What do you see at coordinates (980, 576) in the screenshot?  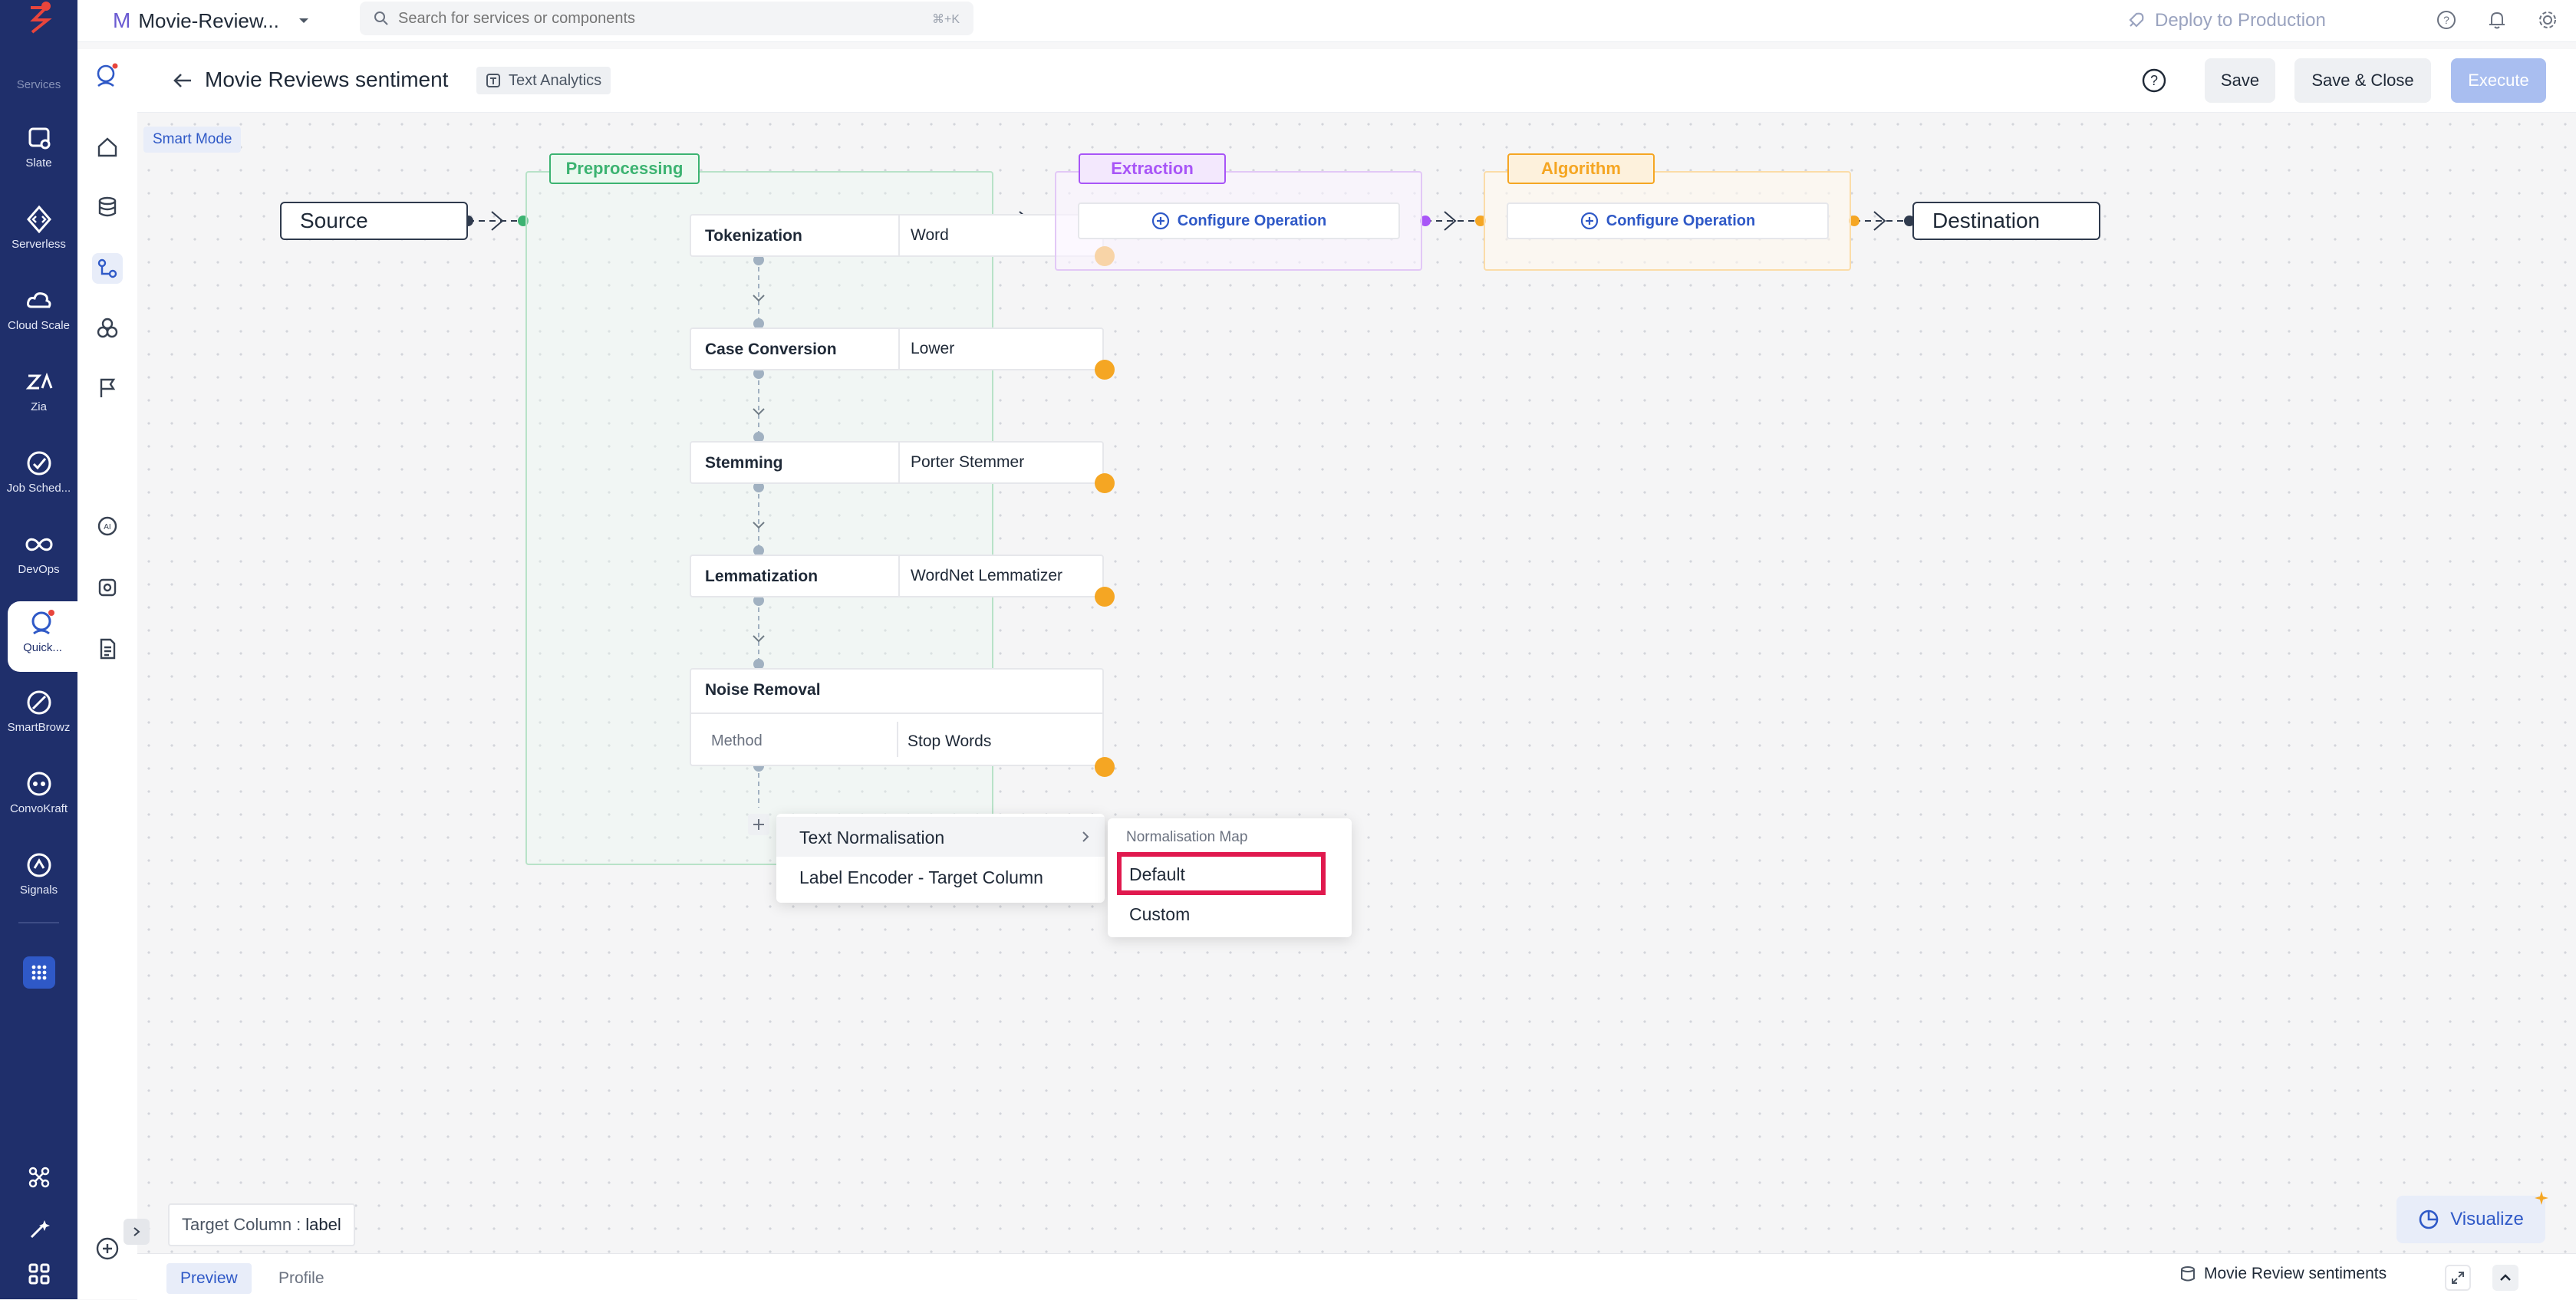 I see `step-value: WordNet Lemmatizer` at bounding box center [980, 576].